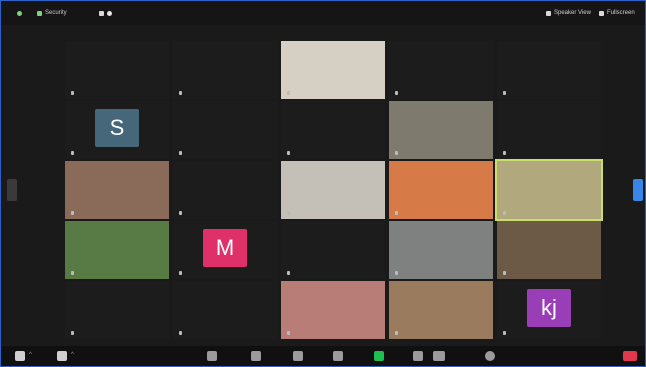 The width and height of the screenshot is (646, 367). I want to click on participant-tile: M, so click(225, 250).